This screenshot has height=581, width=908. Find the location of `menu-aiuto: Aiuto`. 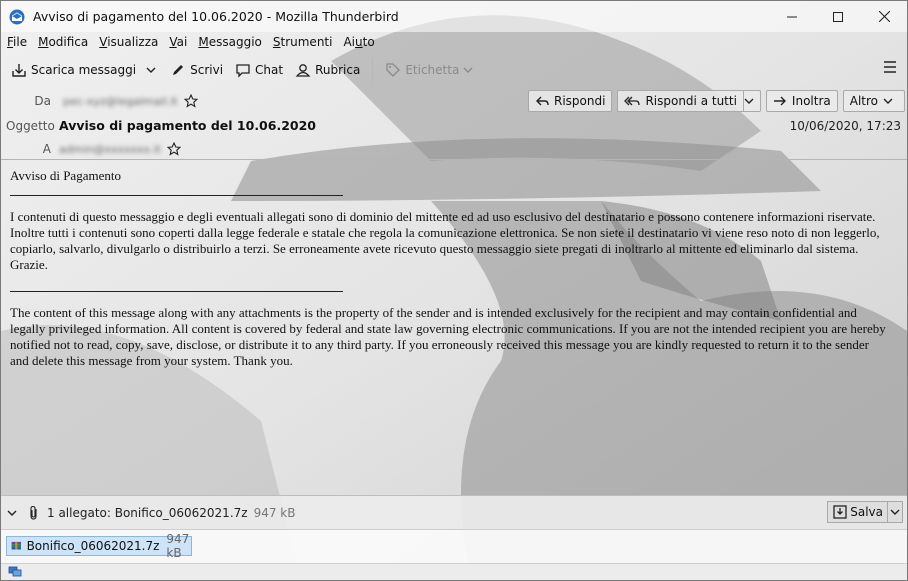

menu-aiuto: Aiuto is located at coordinates (358, 42).